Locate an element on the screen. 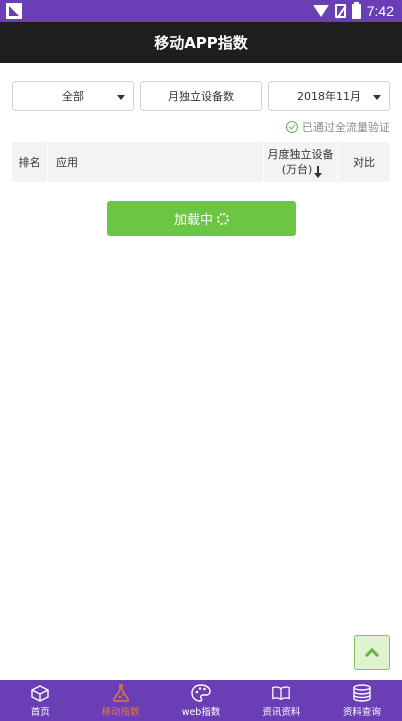 Image resolution: width=402 pixels, height=721 pixels. column-header-rank: 排名 is located at coordinates (30, 162).